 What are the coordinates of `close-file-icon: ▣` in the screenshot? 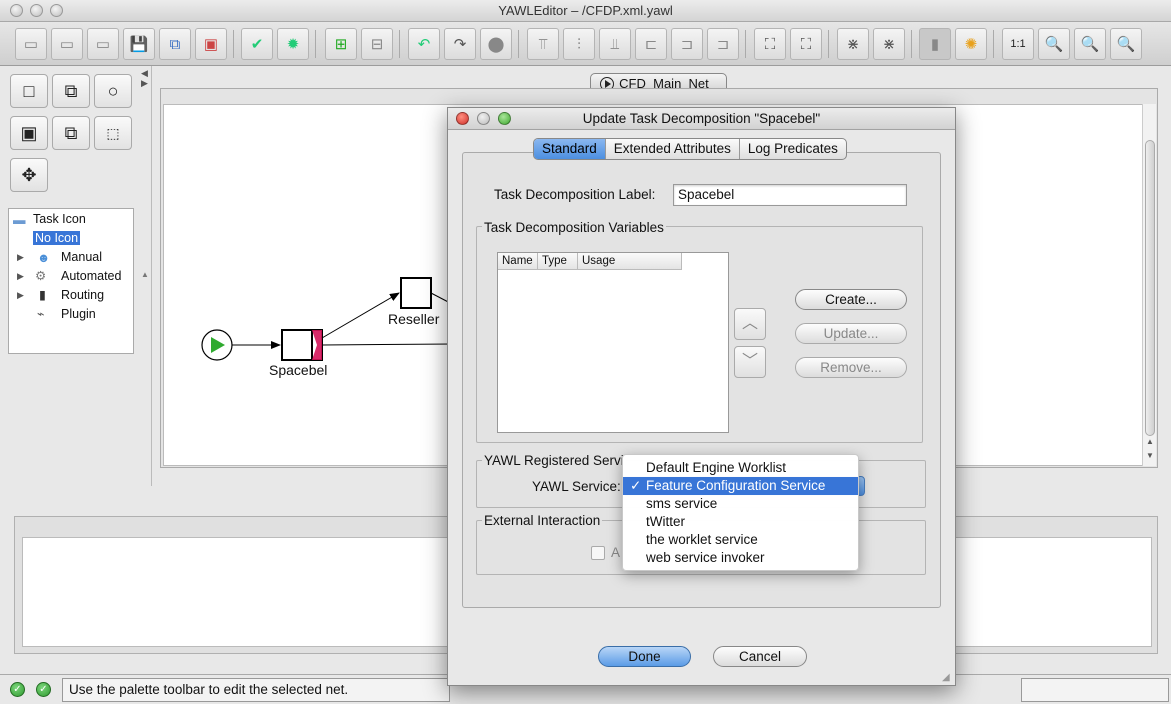 It's located at (211, 44).